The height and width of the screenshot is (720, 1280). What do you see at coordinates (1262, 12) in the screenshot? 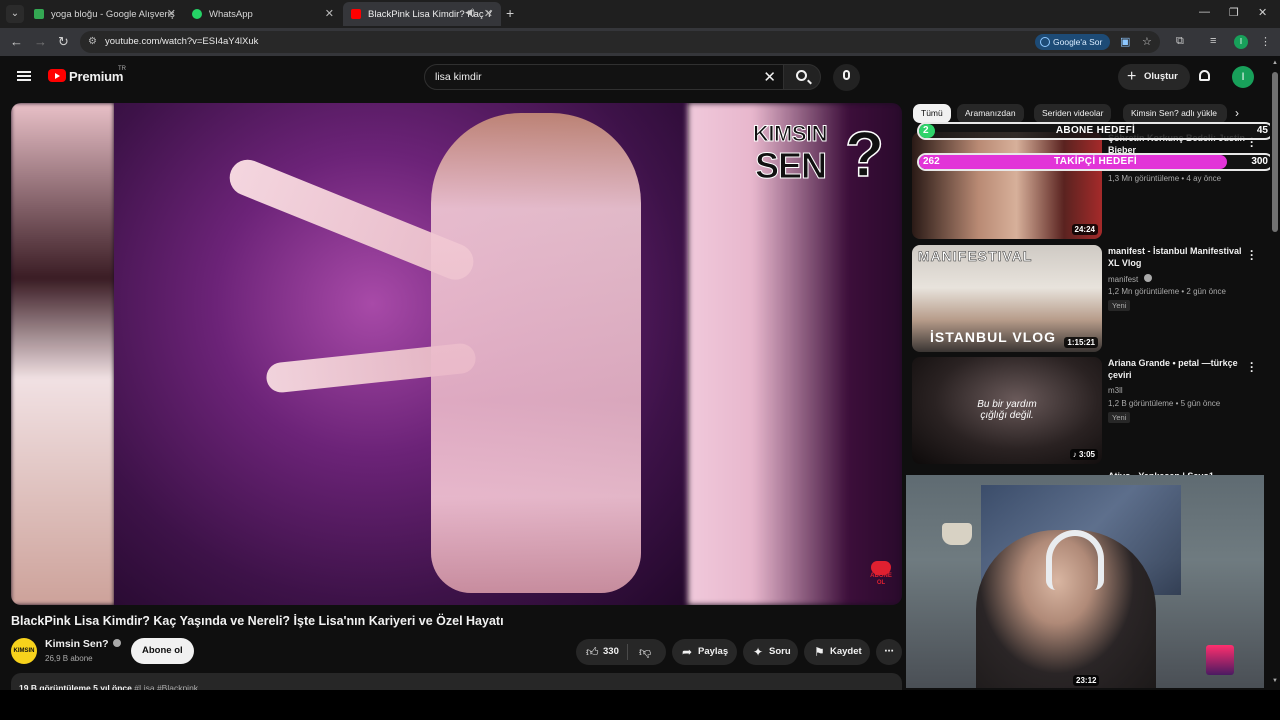
I see `window-close-icon: ✕` at bounding box center [1262, 12].